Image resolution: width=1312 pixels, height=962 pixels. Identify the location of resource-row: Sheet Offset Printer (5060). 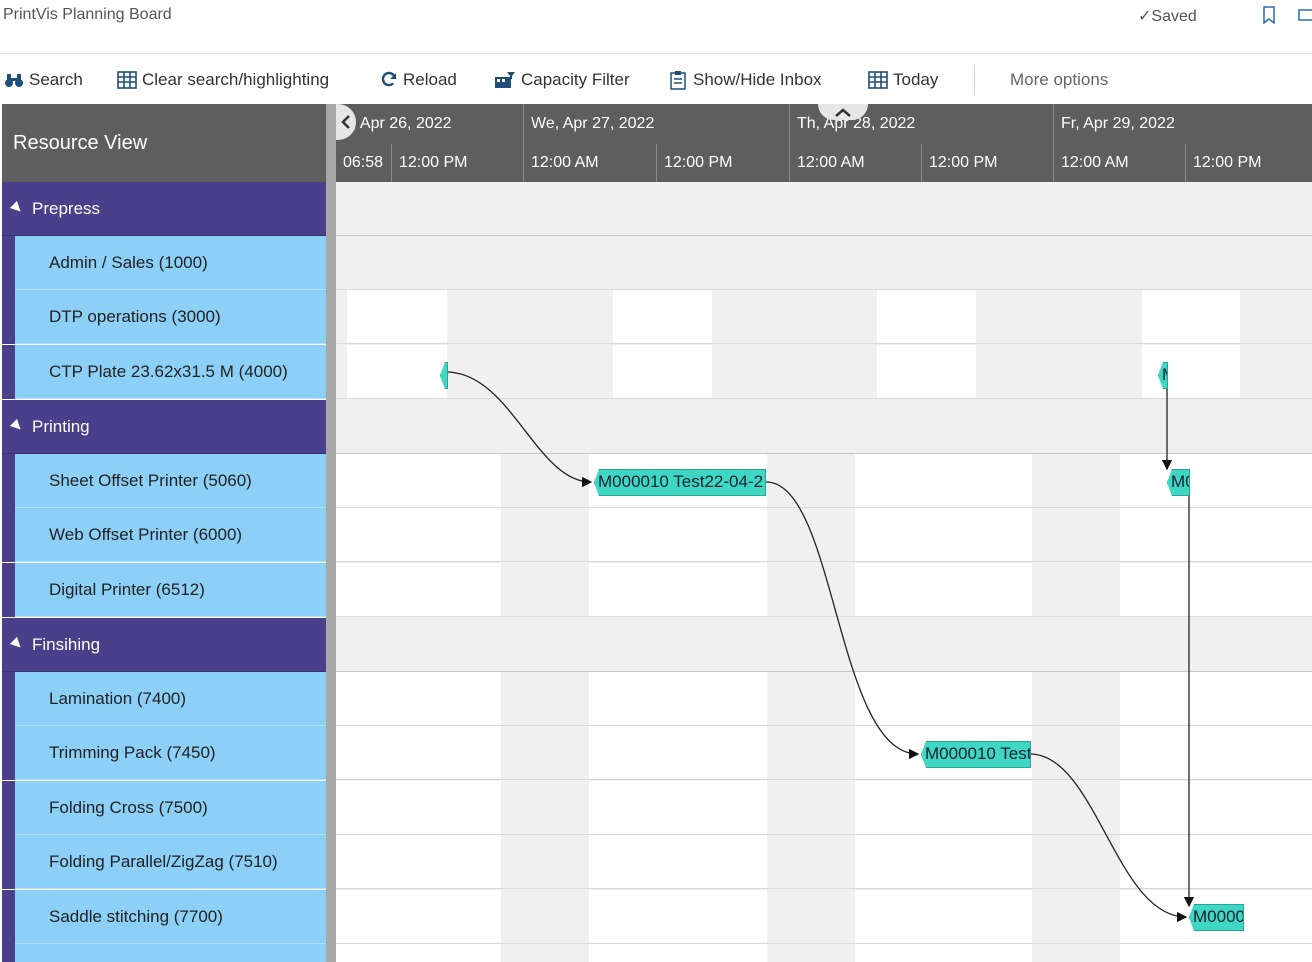
(164, 481).